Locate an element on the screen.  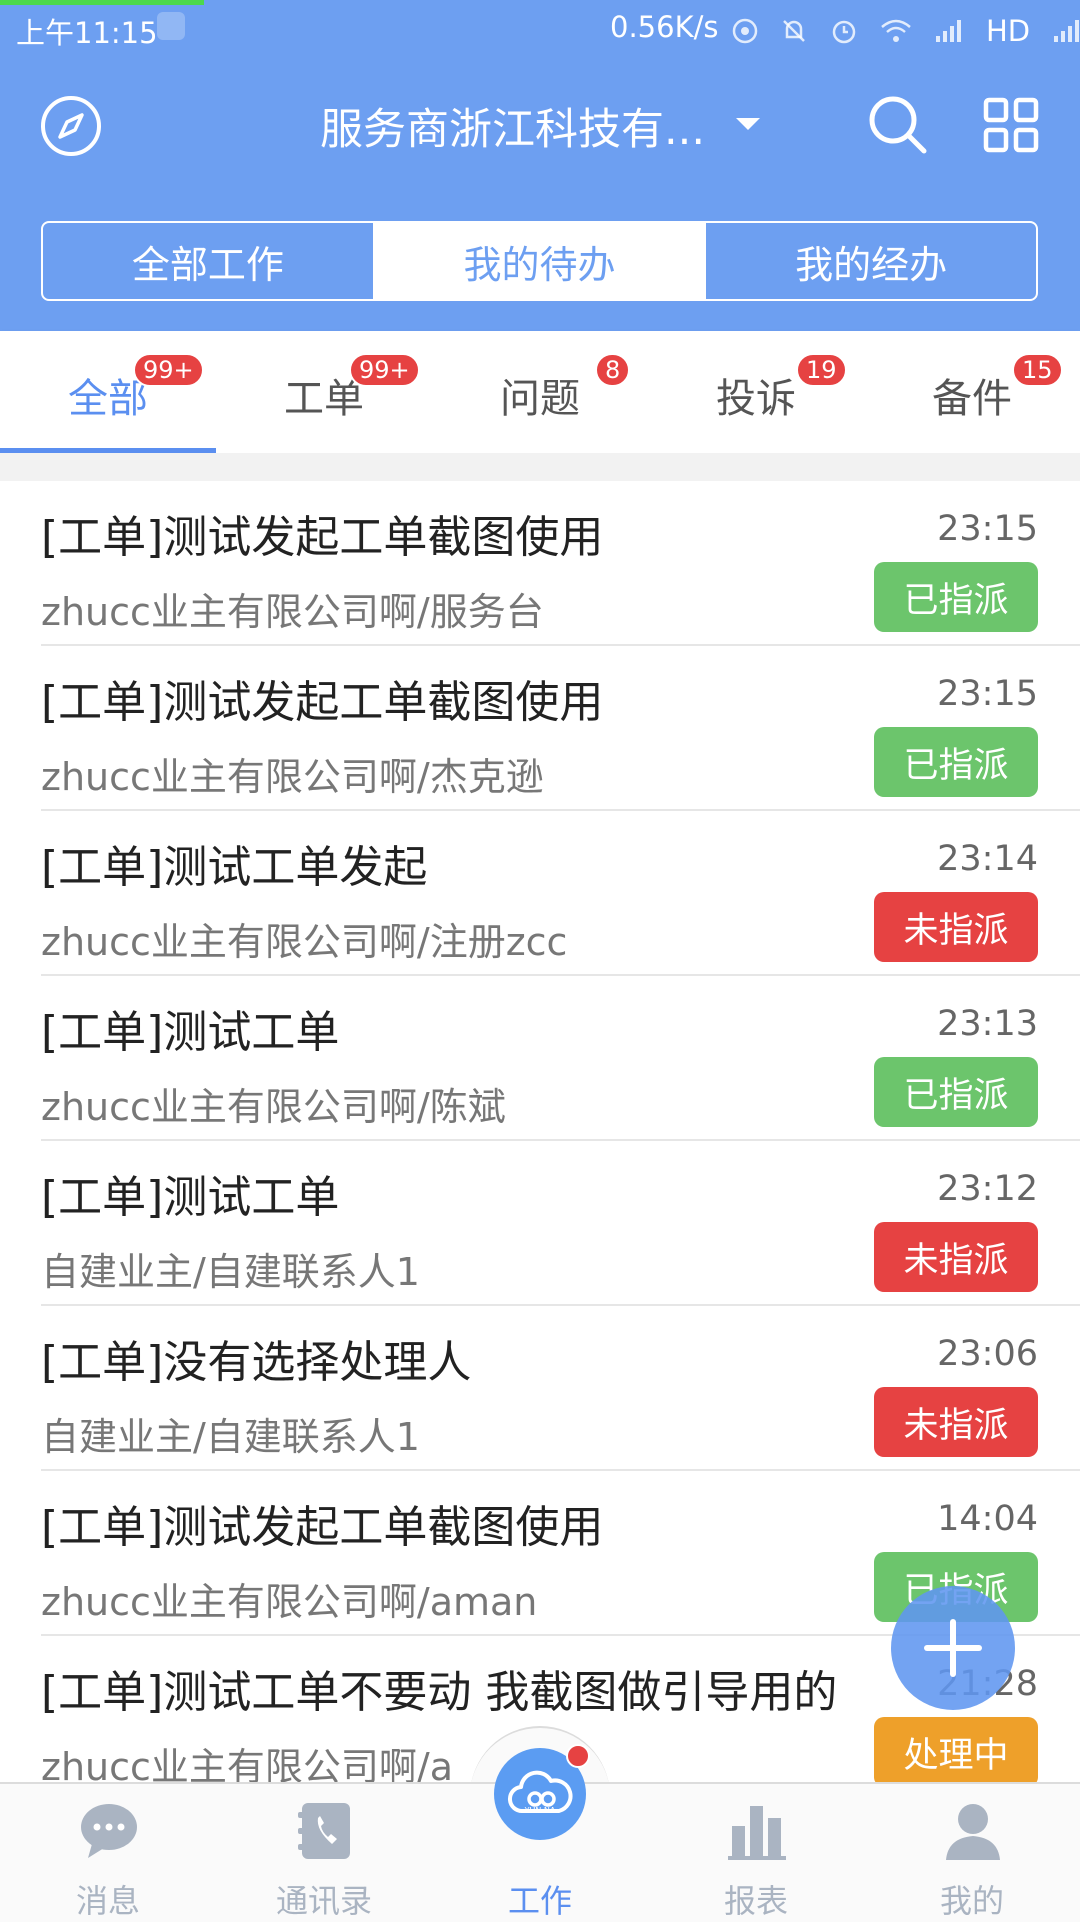
work-order-title: [工单]没有选择处理人 is located at coordinates (256, 1362).